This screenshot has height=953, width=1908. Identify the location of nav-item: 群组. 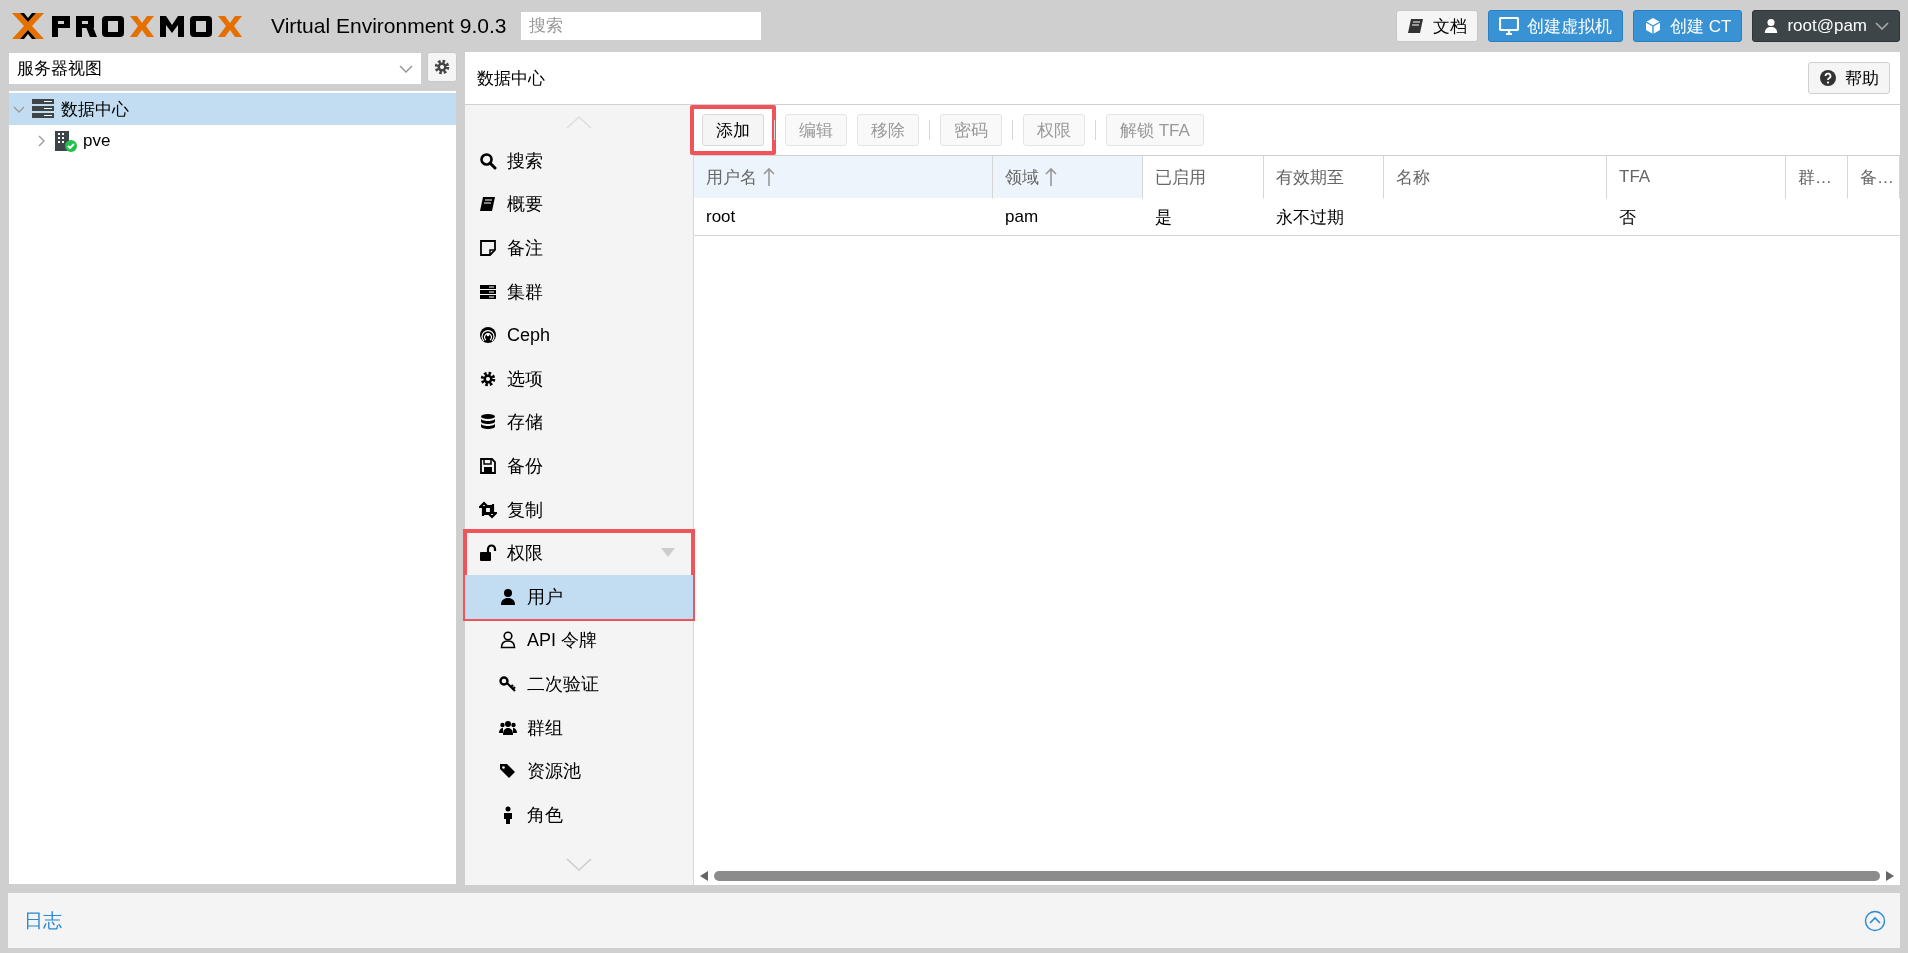
(579, 727).